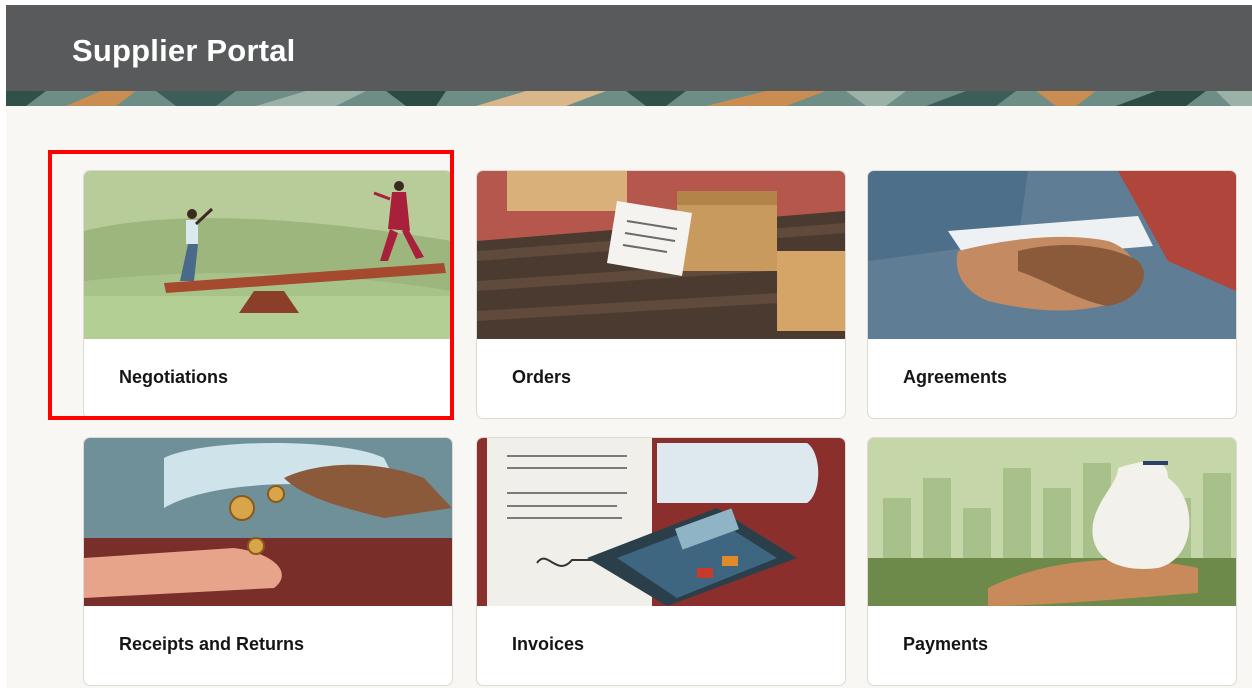 This screenshot has height=688, width=1252. I want to click on tile-label: Receipts and Returns, so click(212, 644).